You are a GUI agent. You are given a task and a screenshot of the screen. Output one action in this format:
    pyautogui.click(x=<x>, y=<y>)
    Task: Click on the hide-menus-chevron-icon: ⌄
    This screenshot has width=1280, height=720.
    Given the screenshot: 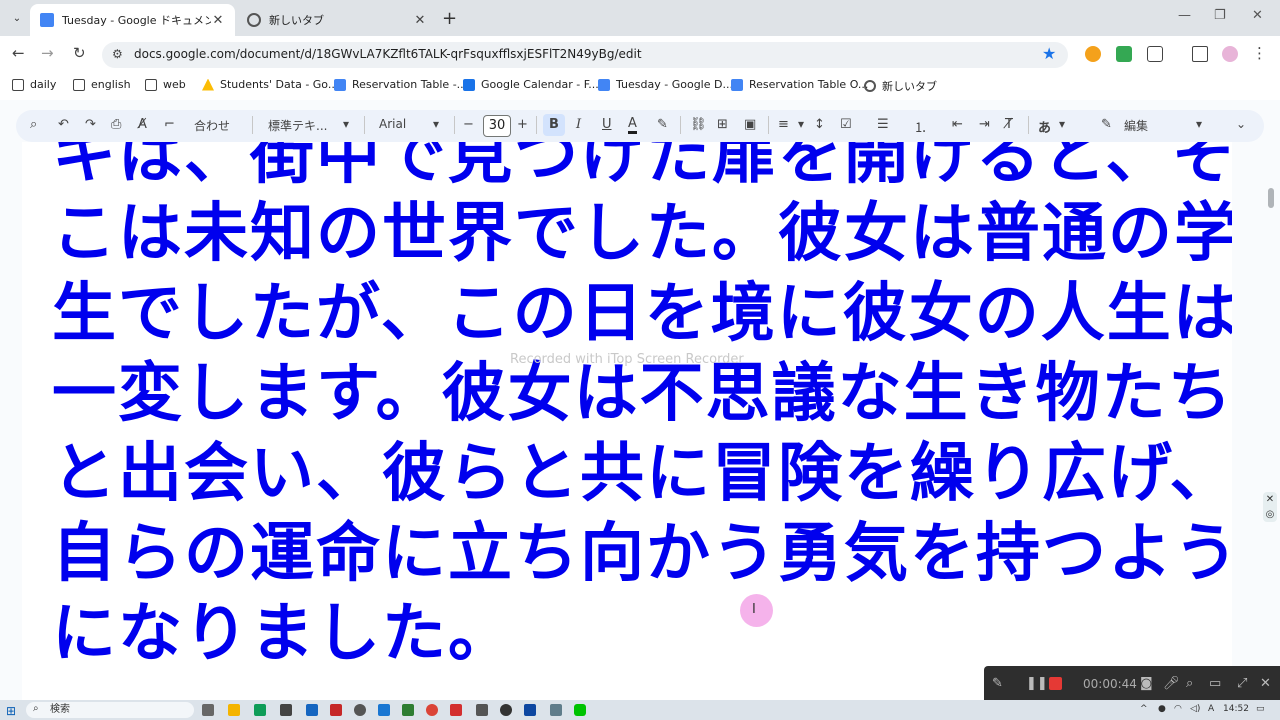 What is the action you would take?
    pyautogui.click(x=1241, y=124)
    